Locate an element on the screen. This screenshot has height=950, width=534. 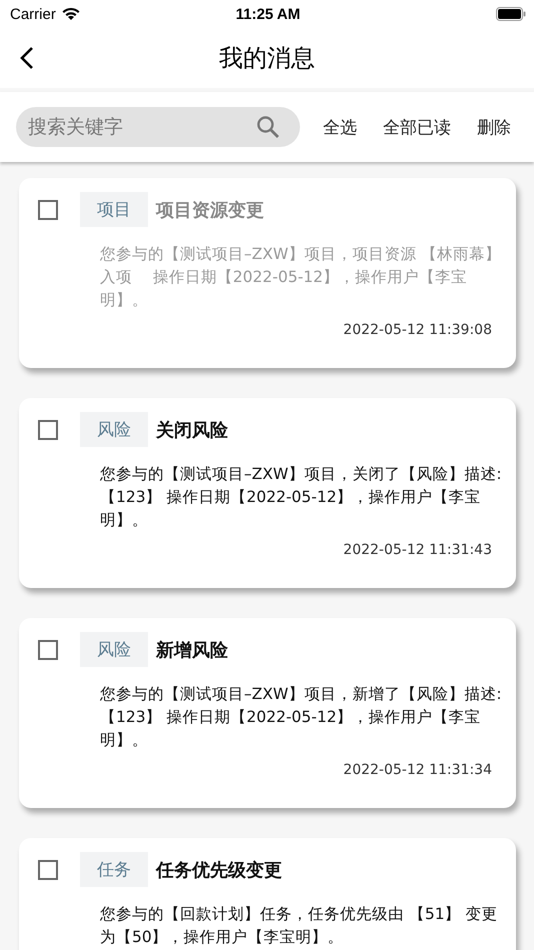
battery-icon is located at coordinates (511, 14).